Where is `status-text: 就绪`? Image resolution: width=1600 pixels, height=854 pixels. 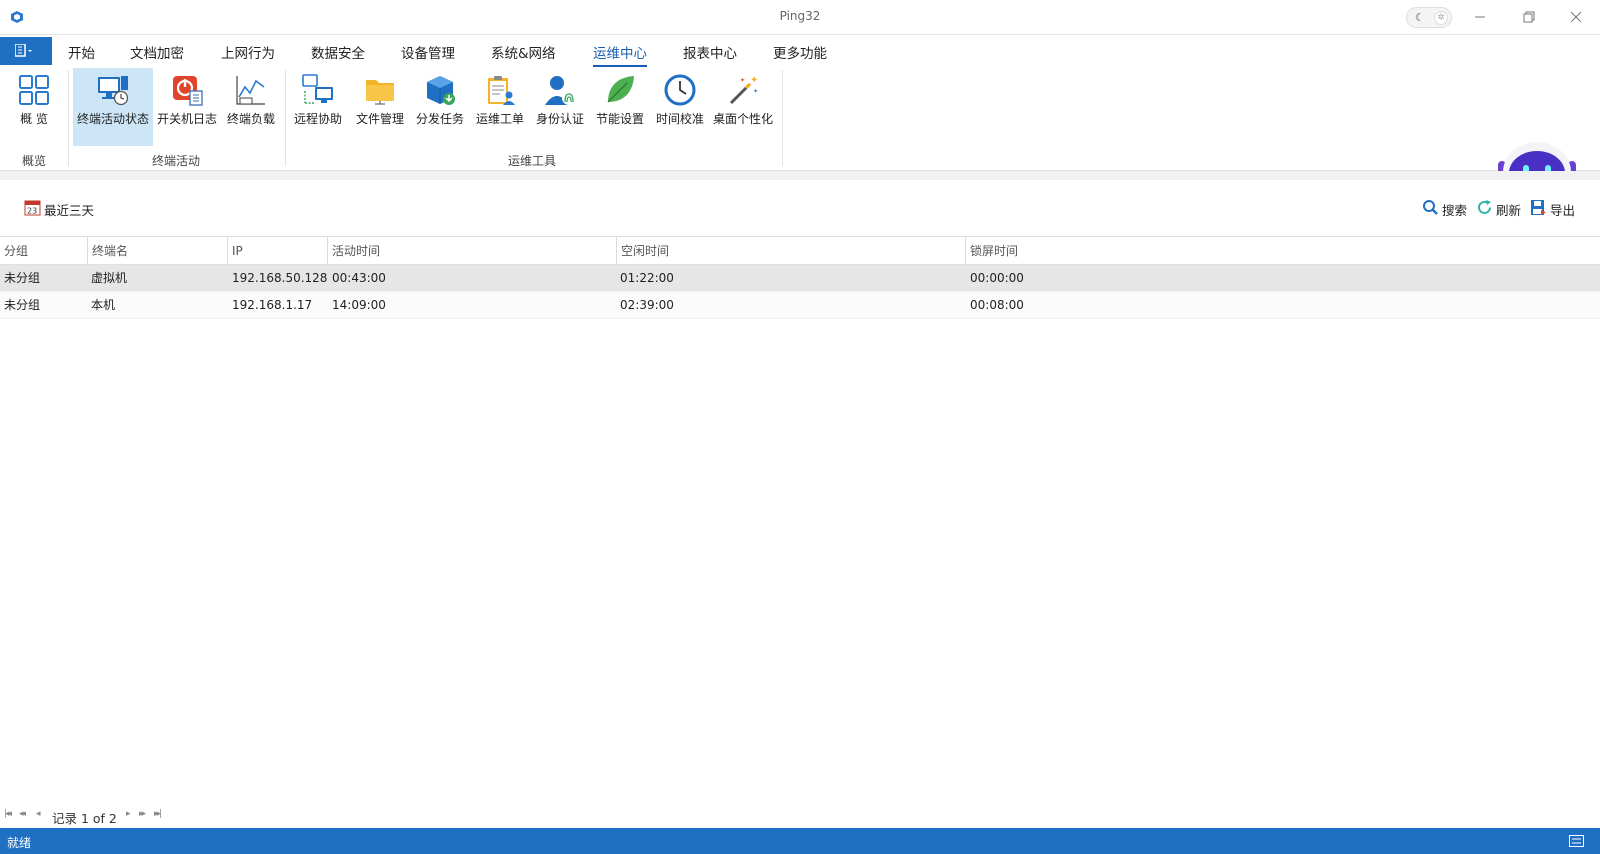
status-text: 就绪 is located at coordinates (19, 843).